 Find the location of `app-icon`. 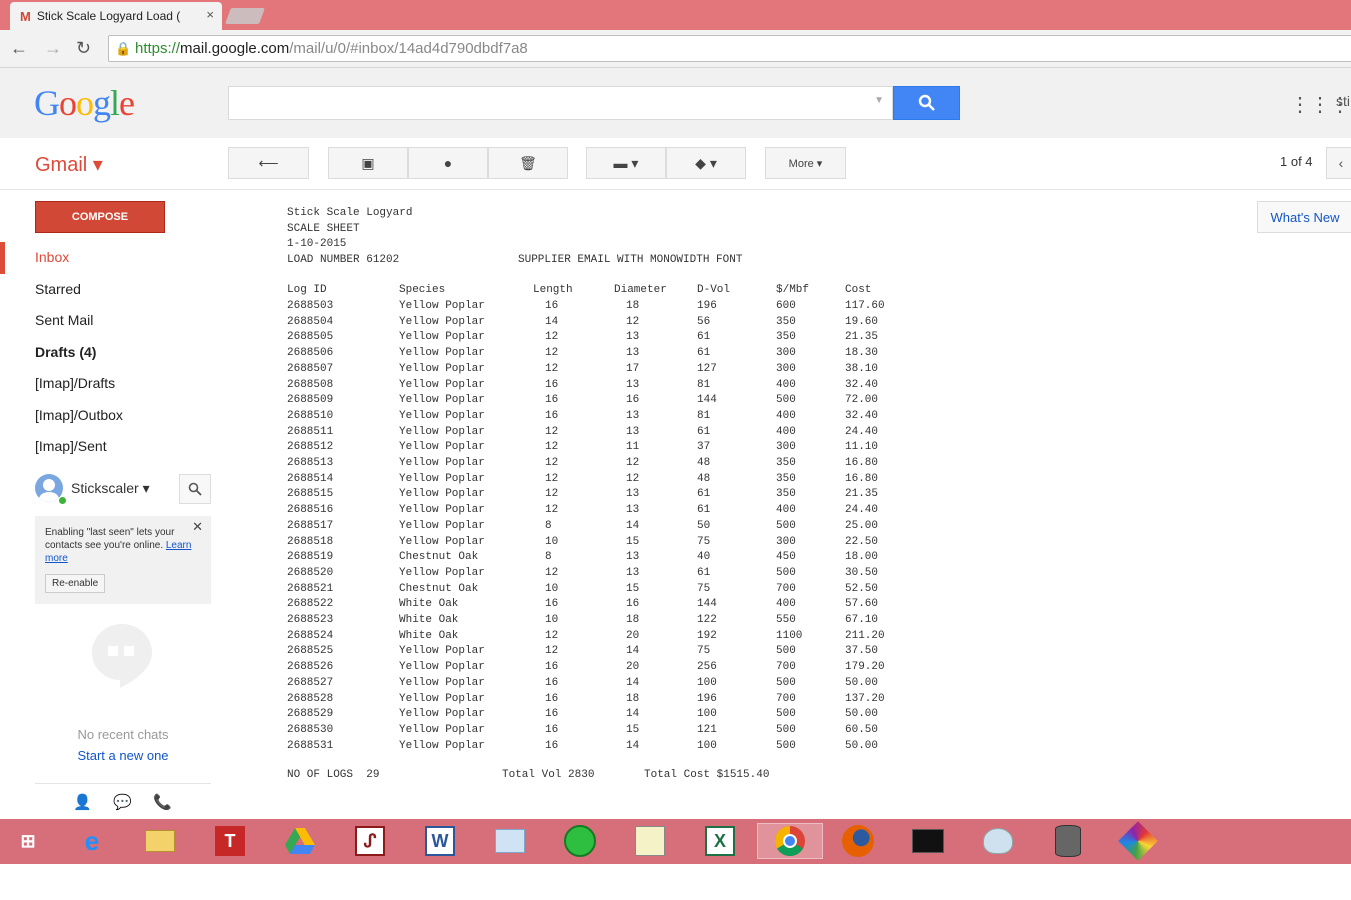

app-icon is located at coordinates (1138, 841).